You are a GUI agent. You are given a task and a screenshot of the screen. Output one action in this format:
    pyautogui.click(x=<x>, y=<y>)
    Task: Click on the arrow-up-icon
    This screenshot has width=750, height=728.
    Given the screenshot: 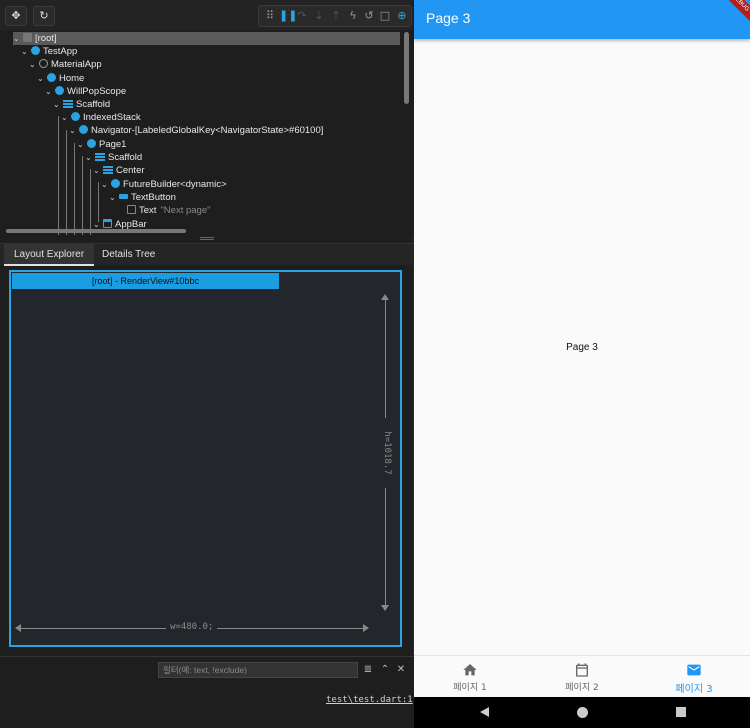 What is the action you would take?
    pyautogui.click(x=385, y=297)
    